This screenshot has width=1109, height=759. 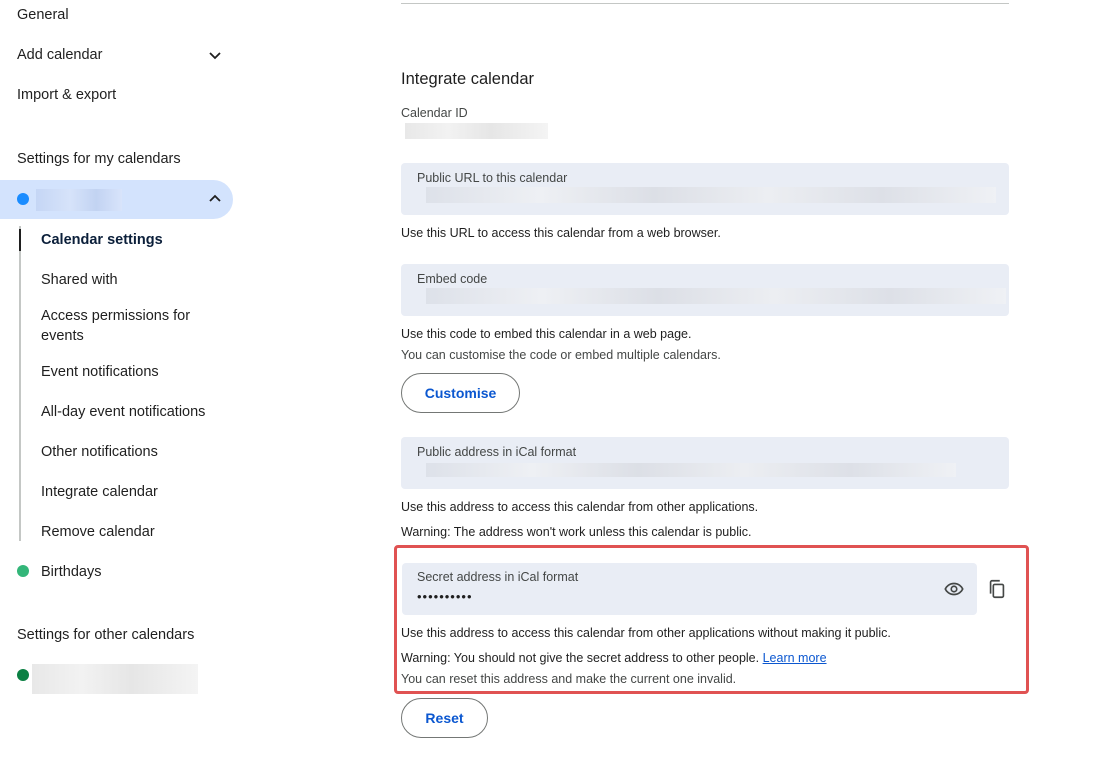 I want to click on reset-button: Reset, so click(x=444, y=718).